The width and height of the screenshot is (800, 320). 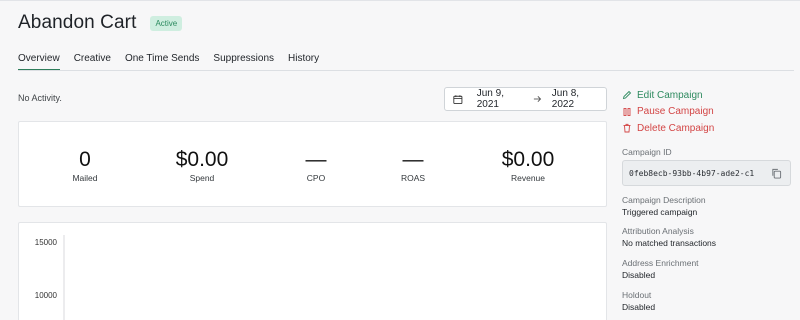 What do you see at coordinates (303, 62) in the screenshot?
I see `tab-history: History` at bounding box center [303, 62].